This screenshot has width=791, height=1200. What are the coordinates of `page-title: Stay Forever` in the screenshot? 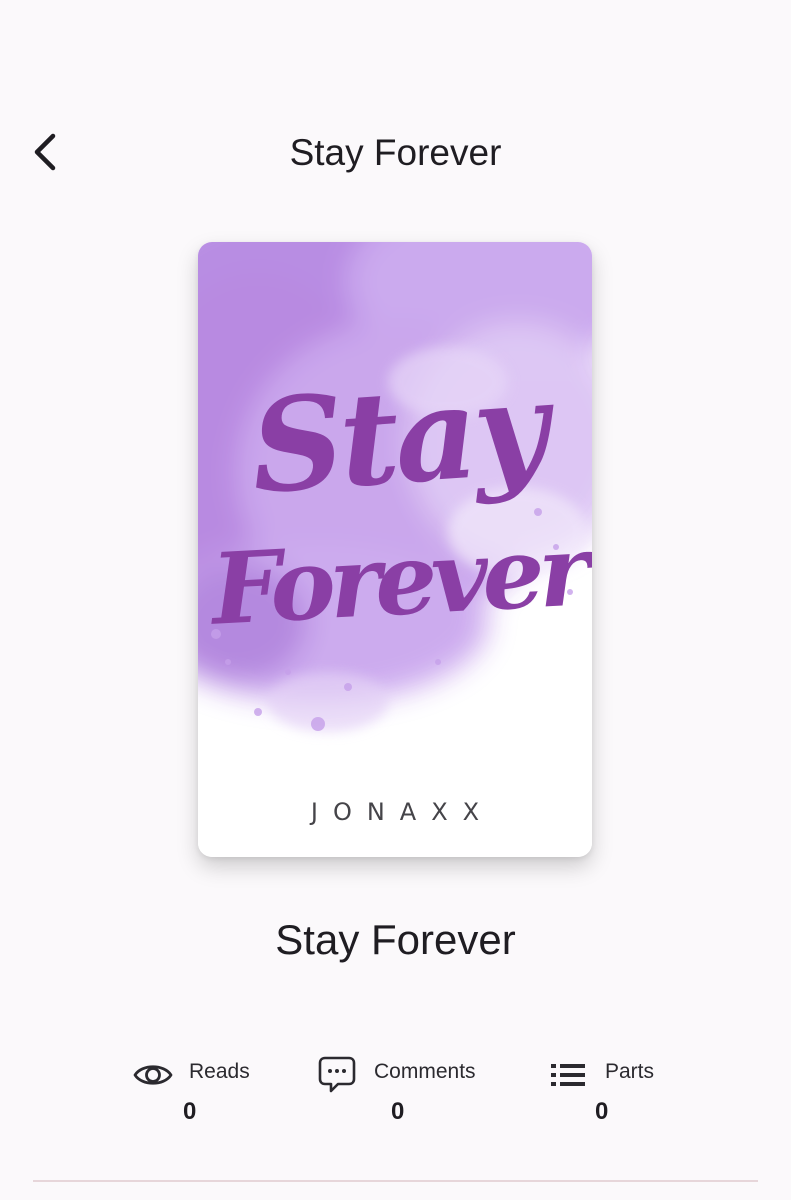 It's located at (395, 152).